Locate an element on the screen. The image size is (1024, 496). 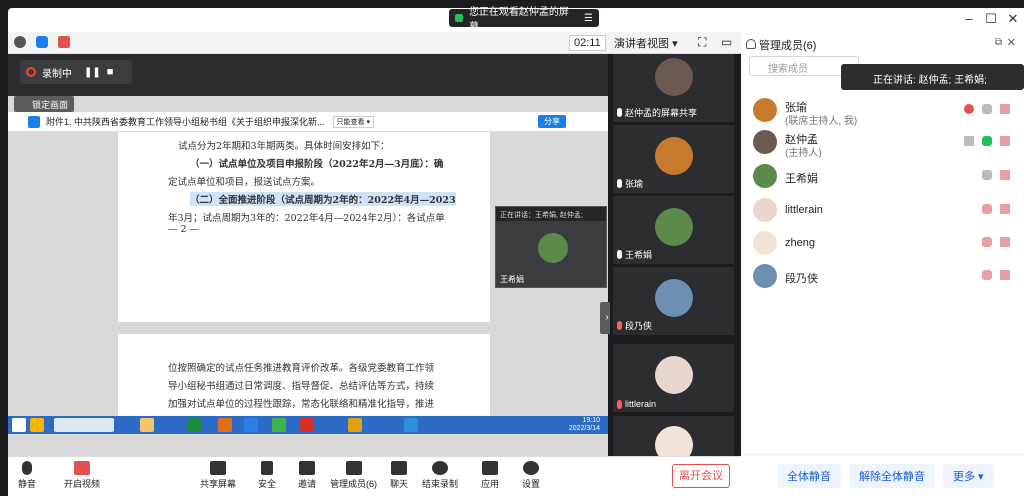
video-tile: 张瑜 is located at coordinates (673, 159).